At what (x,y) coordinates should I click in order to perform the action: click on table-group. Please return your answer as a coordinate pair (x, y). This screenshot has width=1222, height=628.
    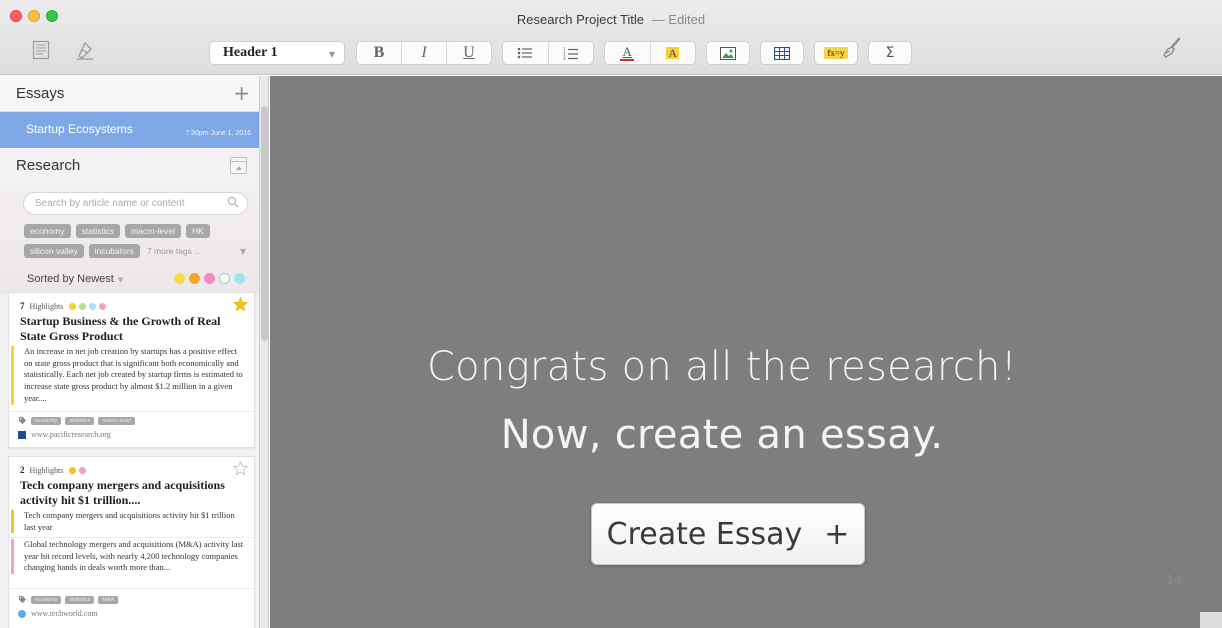
    Looking at the image, I should click on (782, 53).